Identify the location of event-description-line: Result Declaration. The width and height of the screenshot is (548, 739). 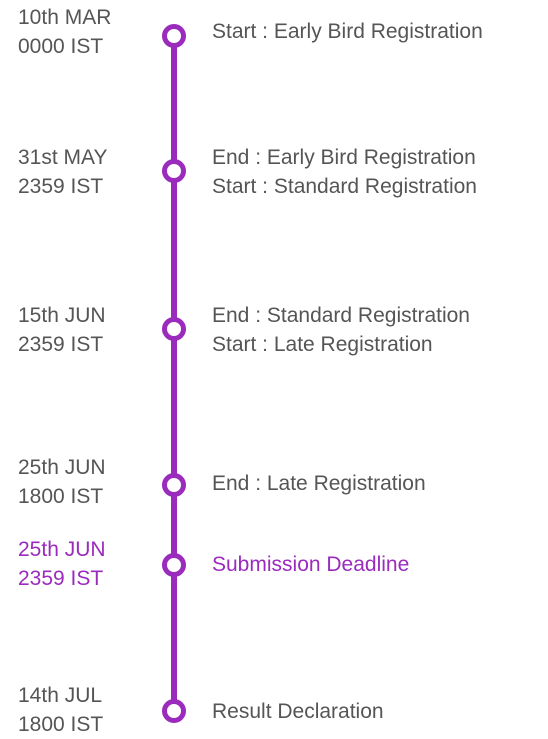
(298, 711).